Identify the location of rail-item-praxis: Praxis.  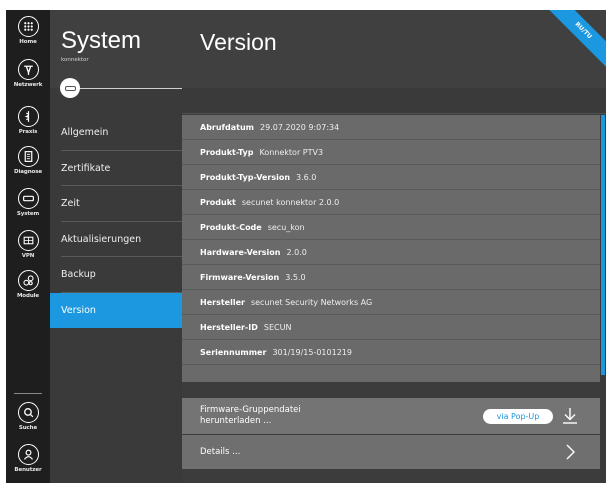
(28, 125).